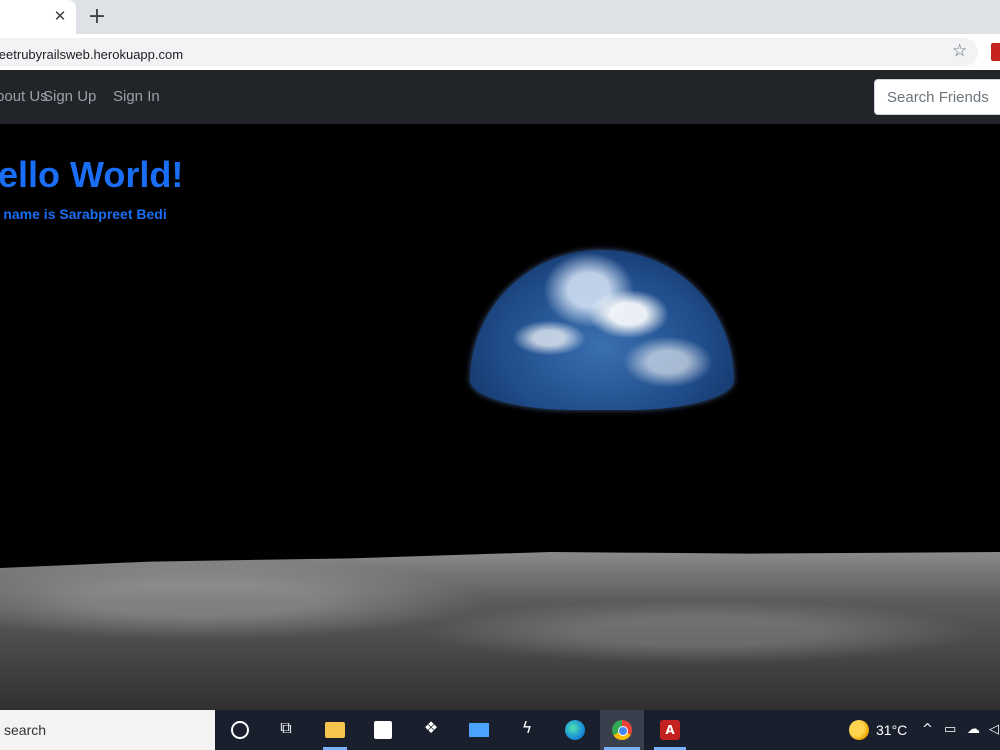  What do you see at coordinates (489, 52) in the screenshot?
I see `address-bar: bpreetrubyrailsweb.herokuapp.com` at bounding box center [489, 52].